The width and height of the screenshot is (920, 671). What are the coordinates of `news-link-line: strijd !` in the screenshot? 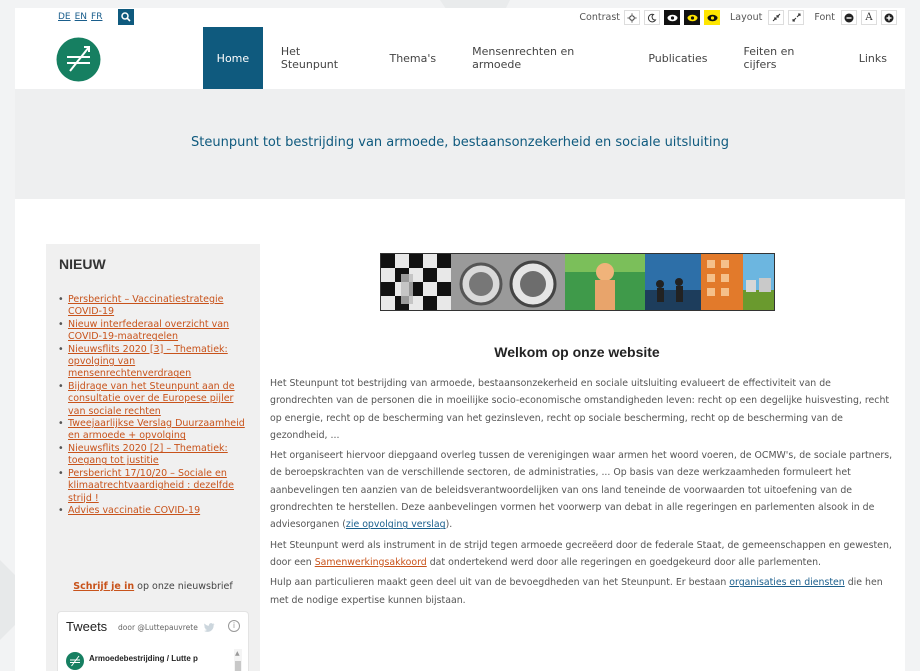 It's located at (83, 498).